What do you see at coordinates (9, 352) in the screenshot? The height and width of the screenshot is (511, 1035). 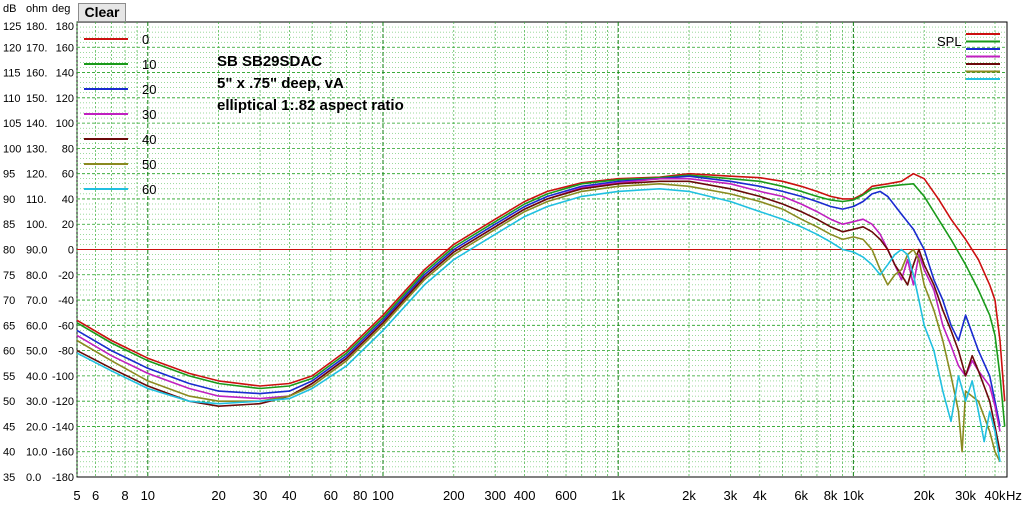 I see `y-tick-db: 60` at bounding box center [9, 352].